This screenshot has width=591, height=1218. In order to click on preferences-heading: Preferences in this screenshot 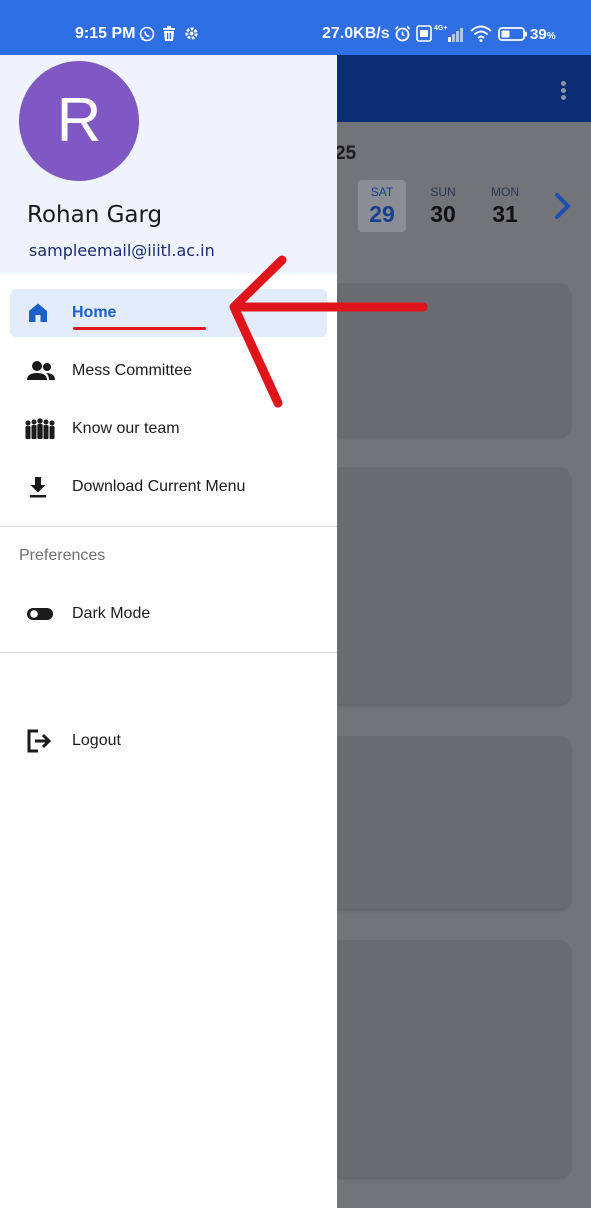, I will do `click(62, 555)`.